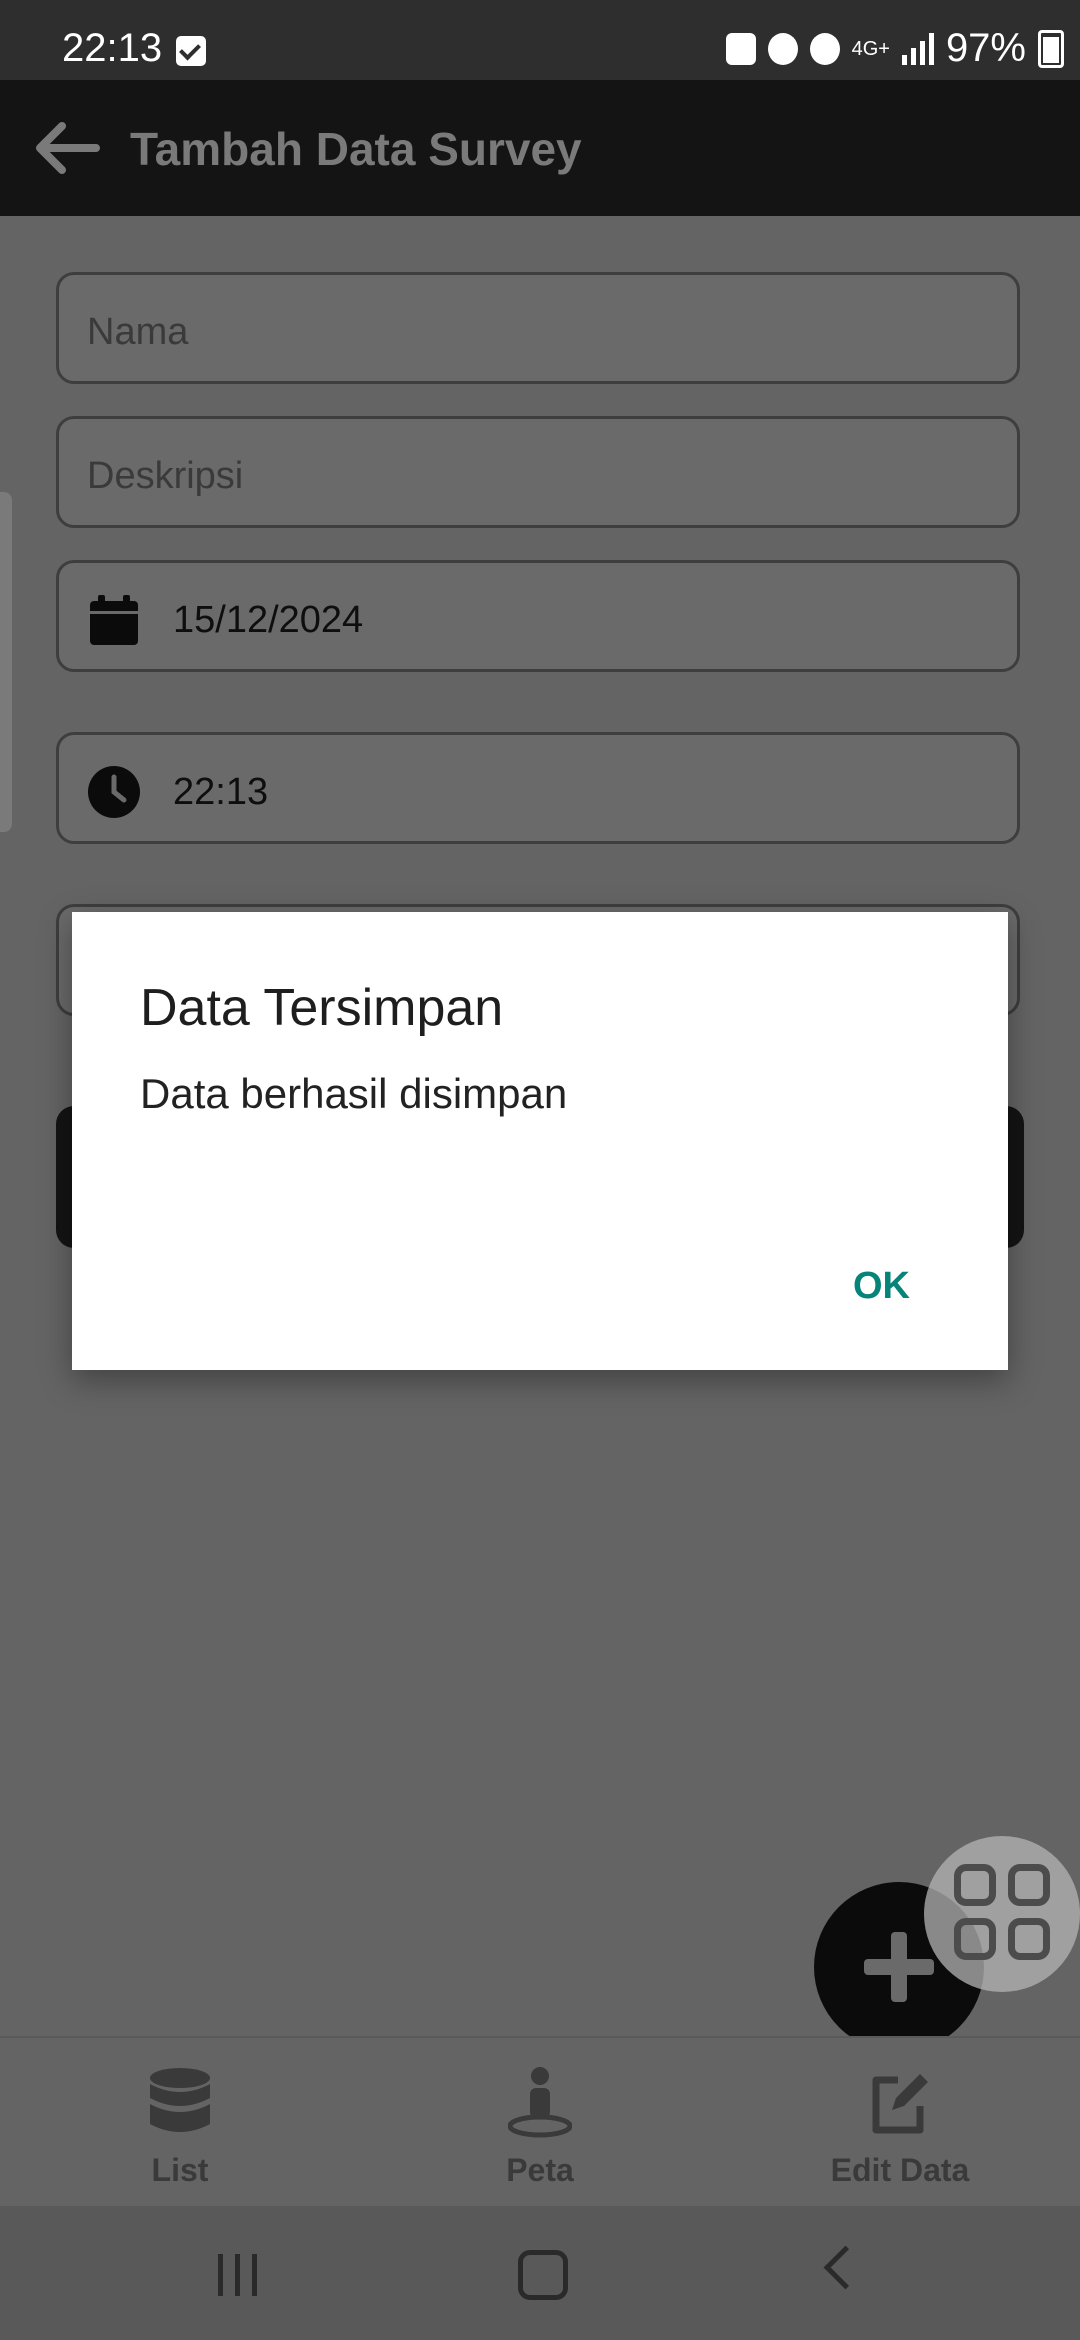  I want to click on database-icon, so click(180, 2100).